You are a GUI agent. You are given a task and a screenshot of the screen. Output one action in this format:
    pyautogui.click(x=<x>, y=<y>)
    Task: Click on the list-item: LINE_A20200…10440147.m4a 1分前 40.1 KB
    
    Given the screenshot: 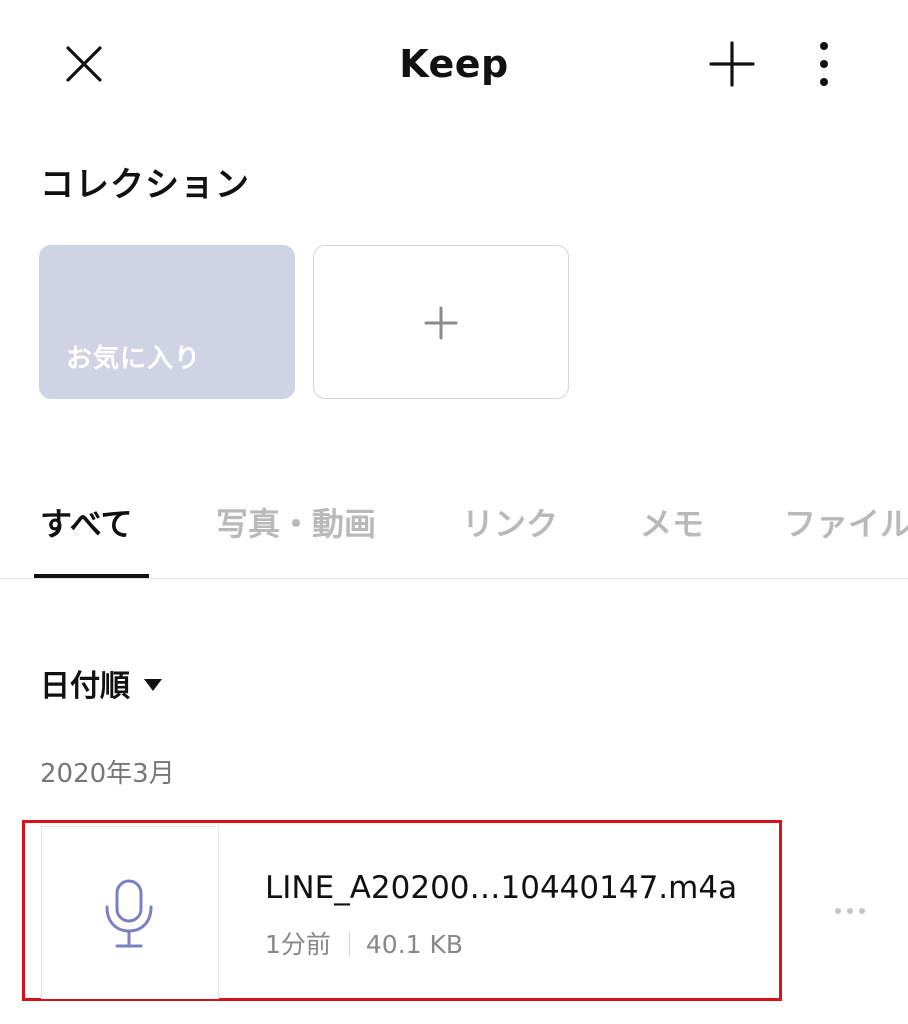 What is the action you would take?
    pyautogui.click(x=402, y=910)
    